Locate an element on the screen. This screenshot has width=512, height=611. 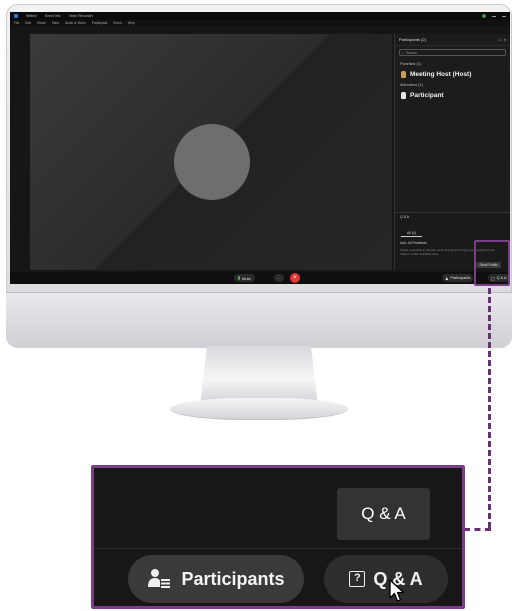
menu-file: File is located at coordinates (16, 23).